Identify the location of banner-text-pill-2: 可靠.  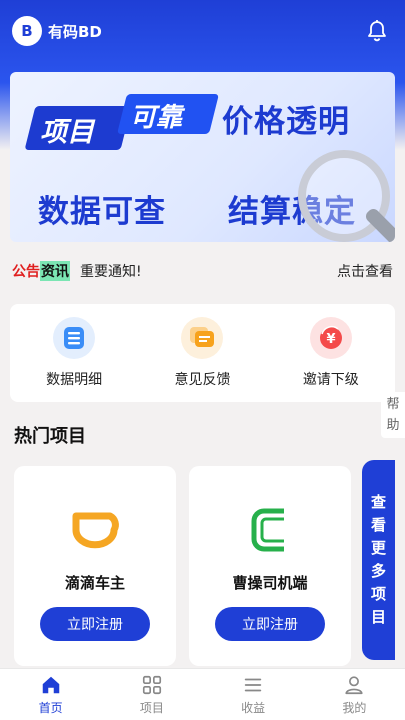
(156, 118).